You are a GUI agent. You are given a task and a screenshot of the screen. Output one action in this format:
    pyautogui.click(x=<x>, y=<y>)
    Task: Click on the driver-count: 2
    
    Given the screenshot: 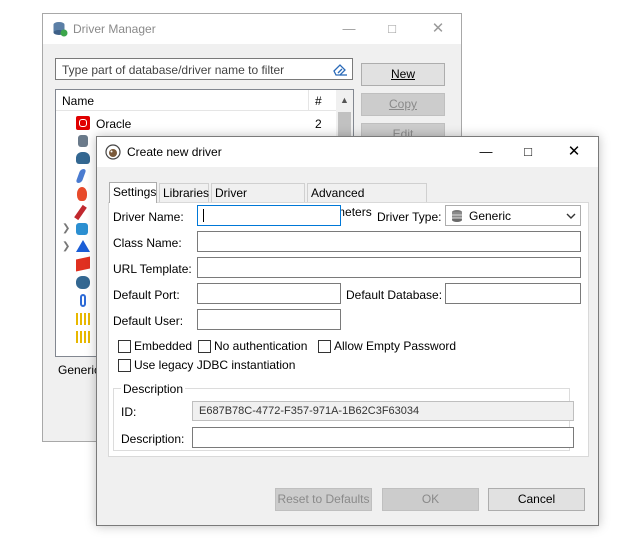 What is the action you would take?
    pyautogui.click(x=318, y=124)
    